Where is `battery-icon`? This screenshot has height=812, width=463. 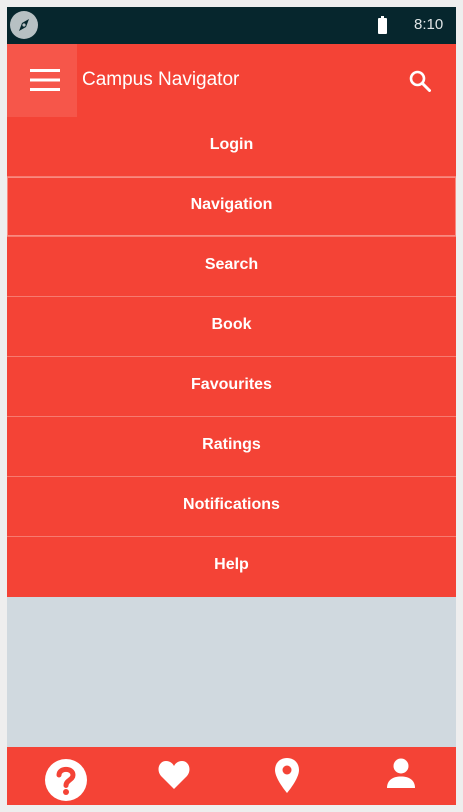
battery-icon is located at coordinates (382, 25).